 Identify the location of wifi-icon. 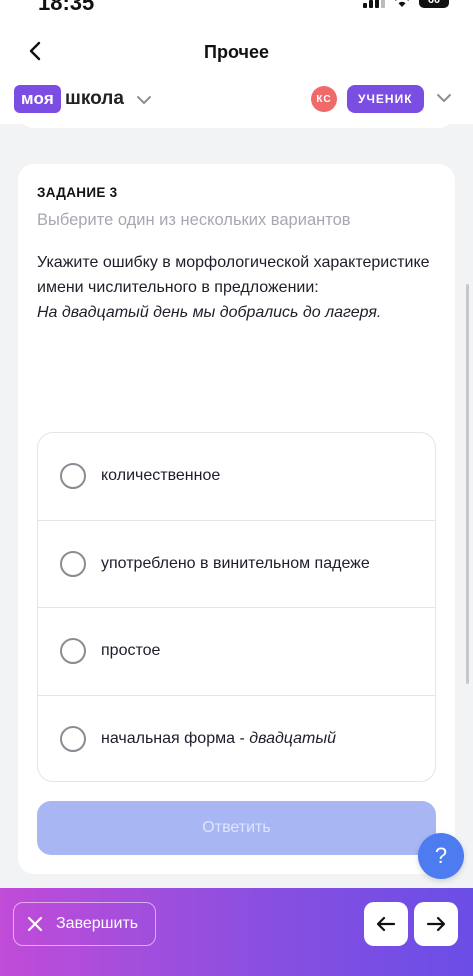
(402, 3).